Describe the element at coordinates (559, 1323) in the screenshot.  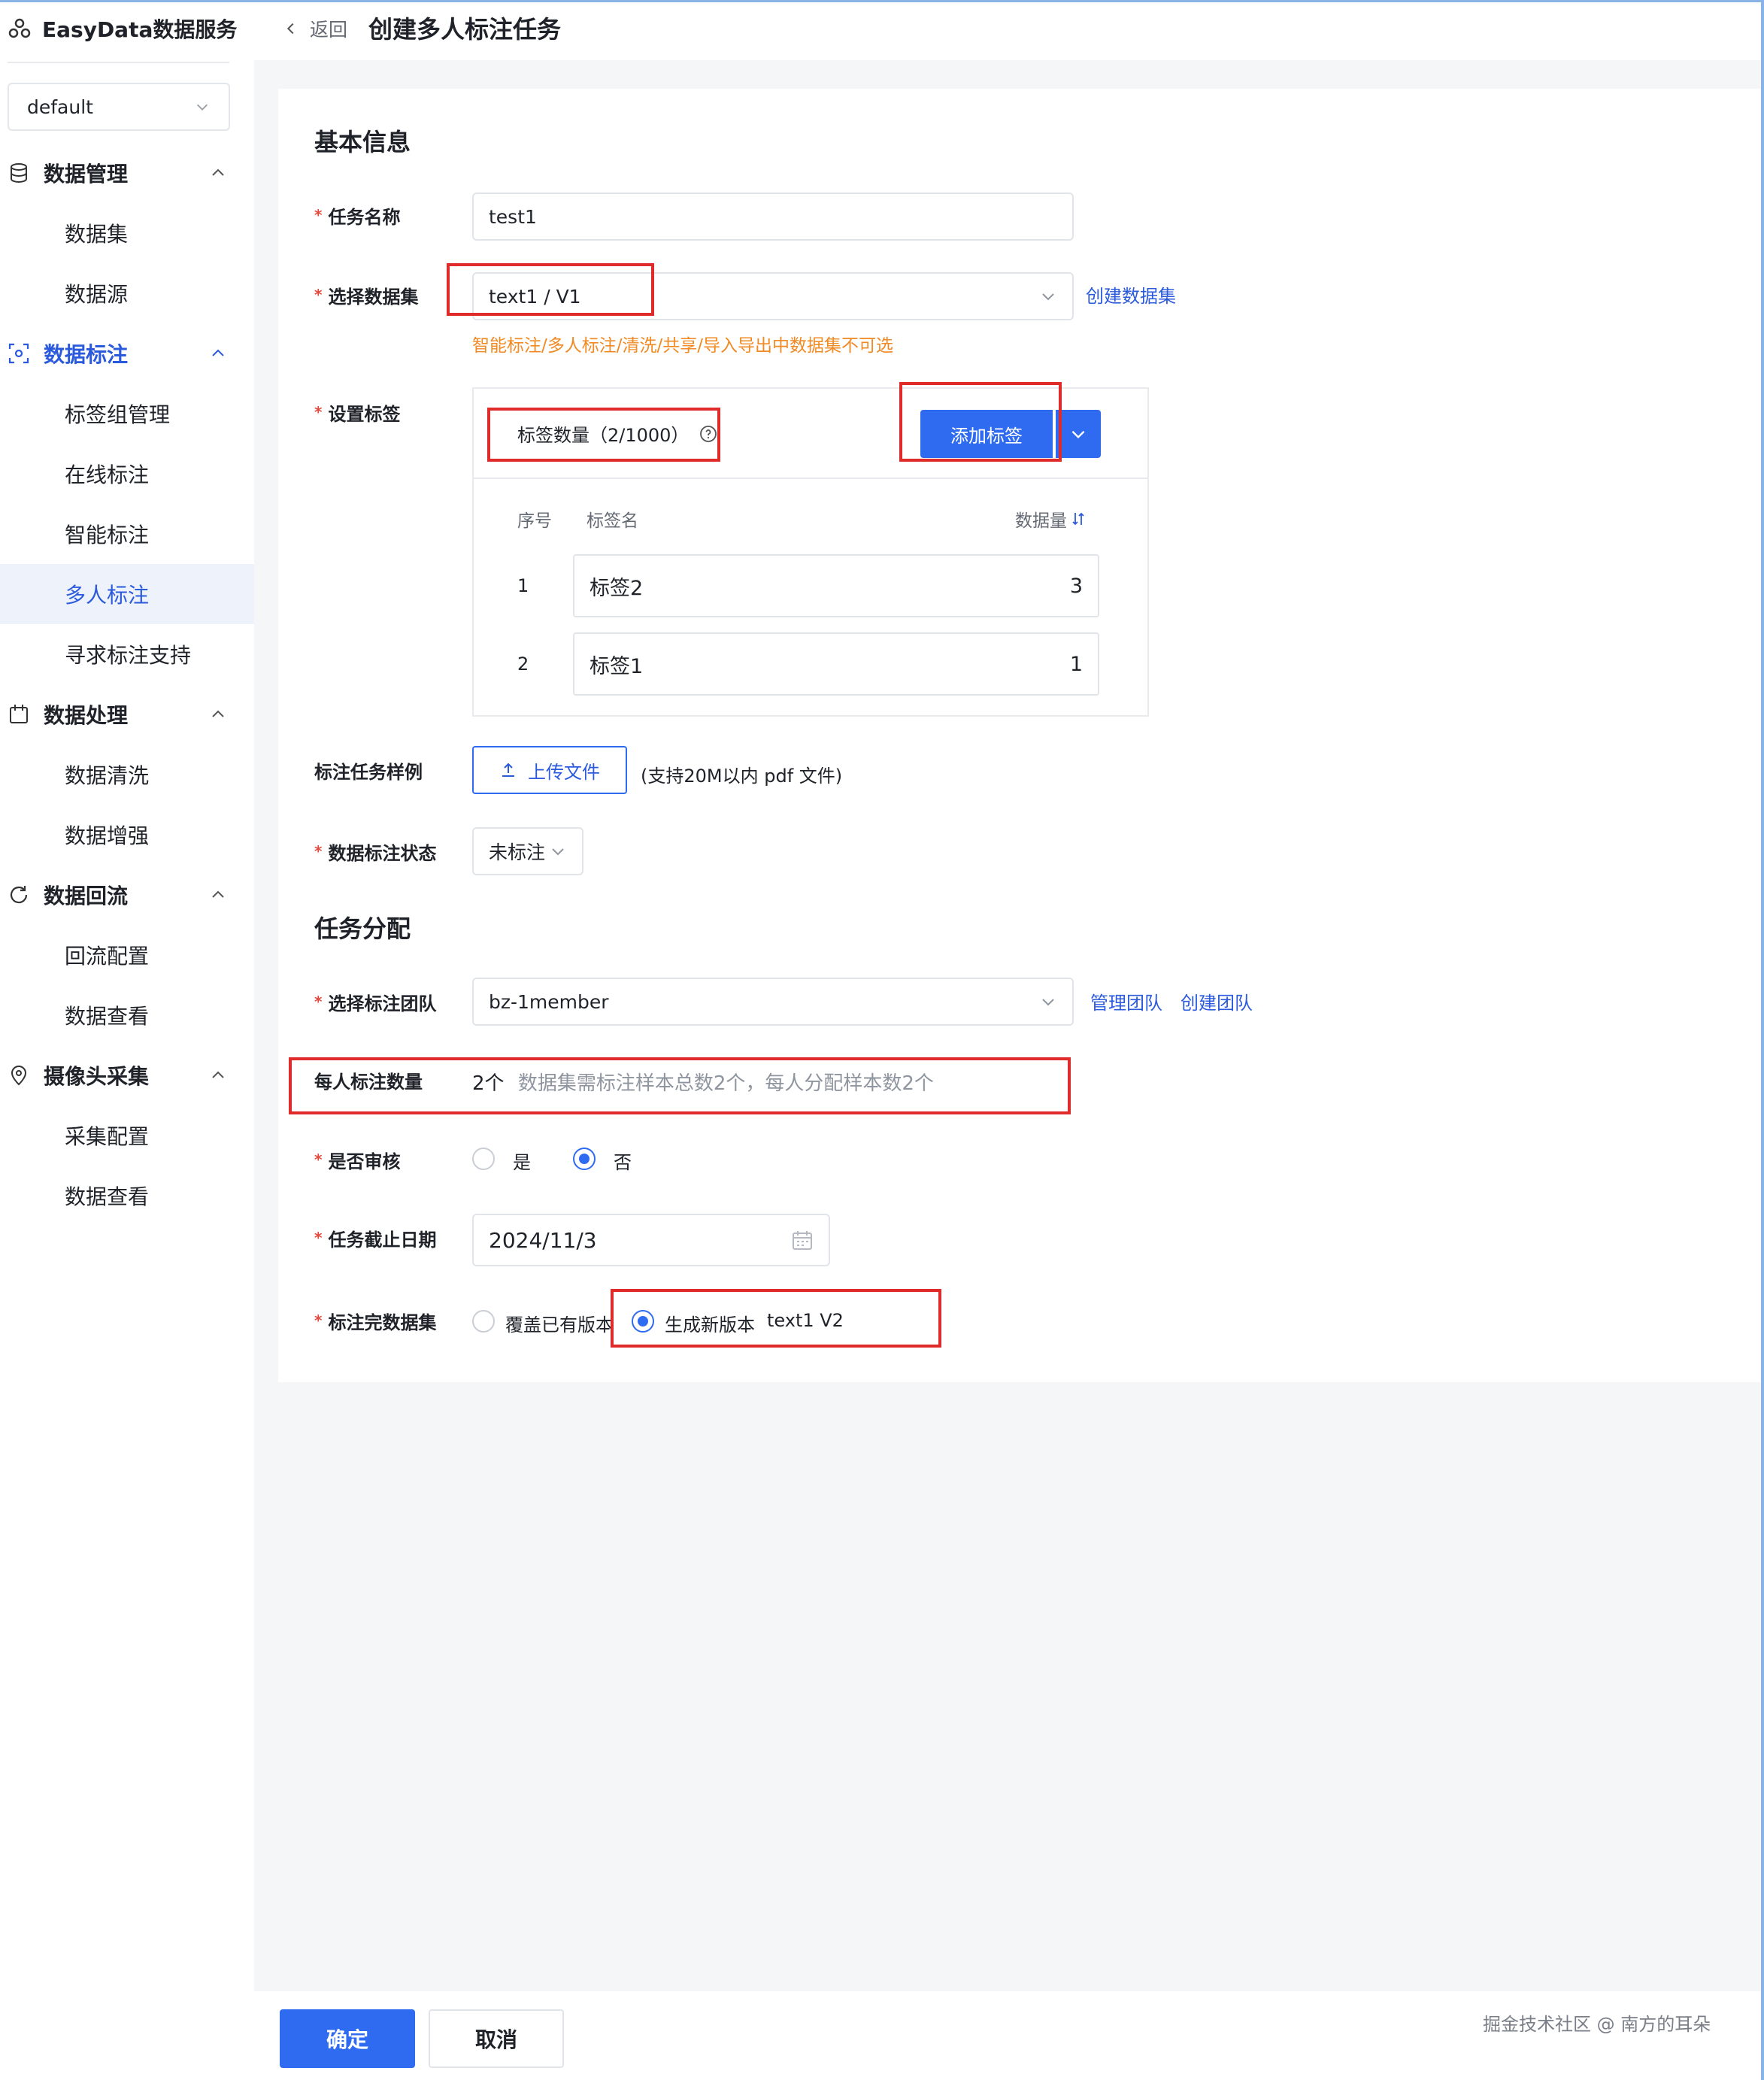
I see `overwrite-version-label: 覆盖已有版本` at that location.